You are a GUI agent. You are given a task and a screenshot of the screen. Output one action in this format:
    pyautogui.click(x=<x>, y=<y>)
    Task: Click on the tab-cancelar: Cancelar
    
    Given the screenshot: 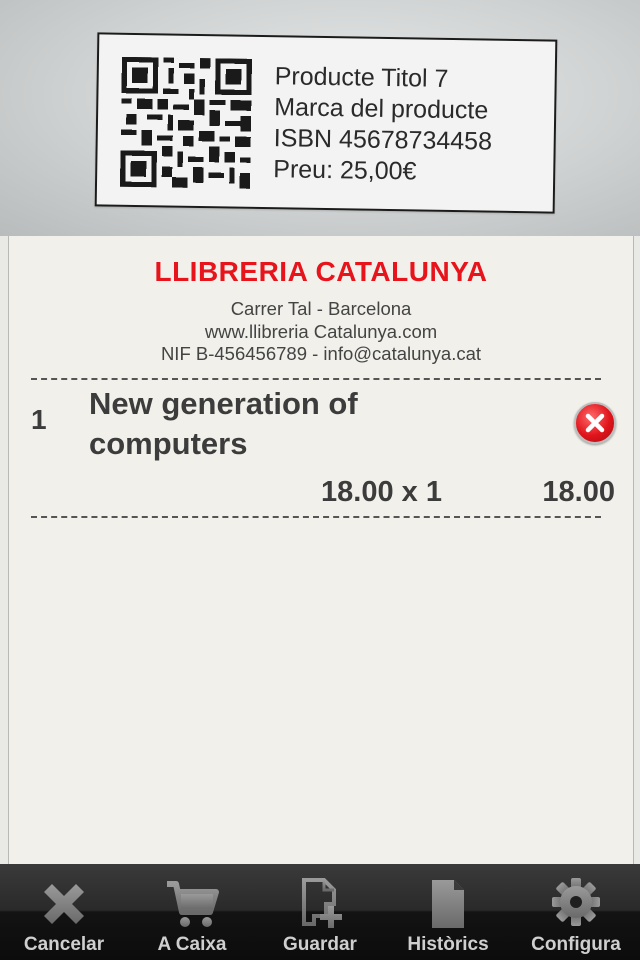 What is the action you would take?
    pyautogui.click(x=64, y=912)
    